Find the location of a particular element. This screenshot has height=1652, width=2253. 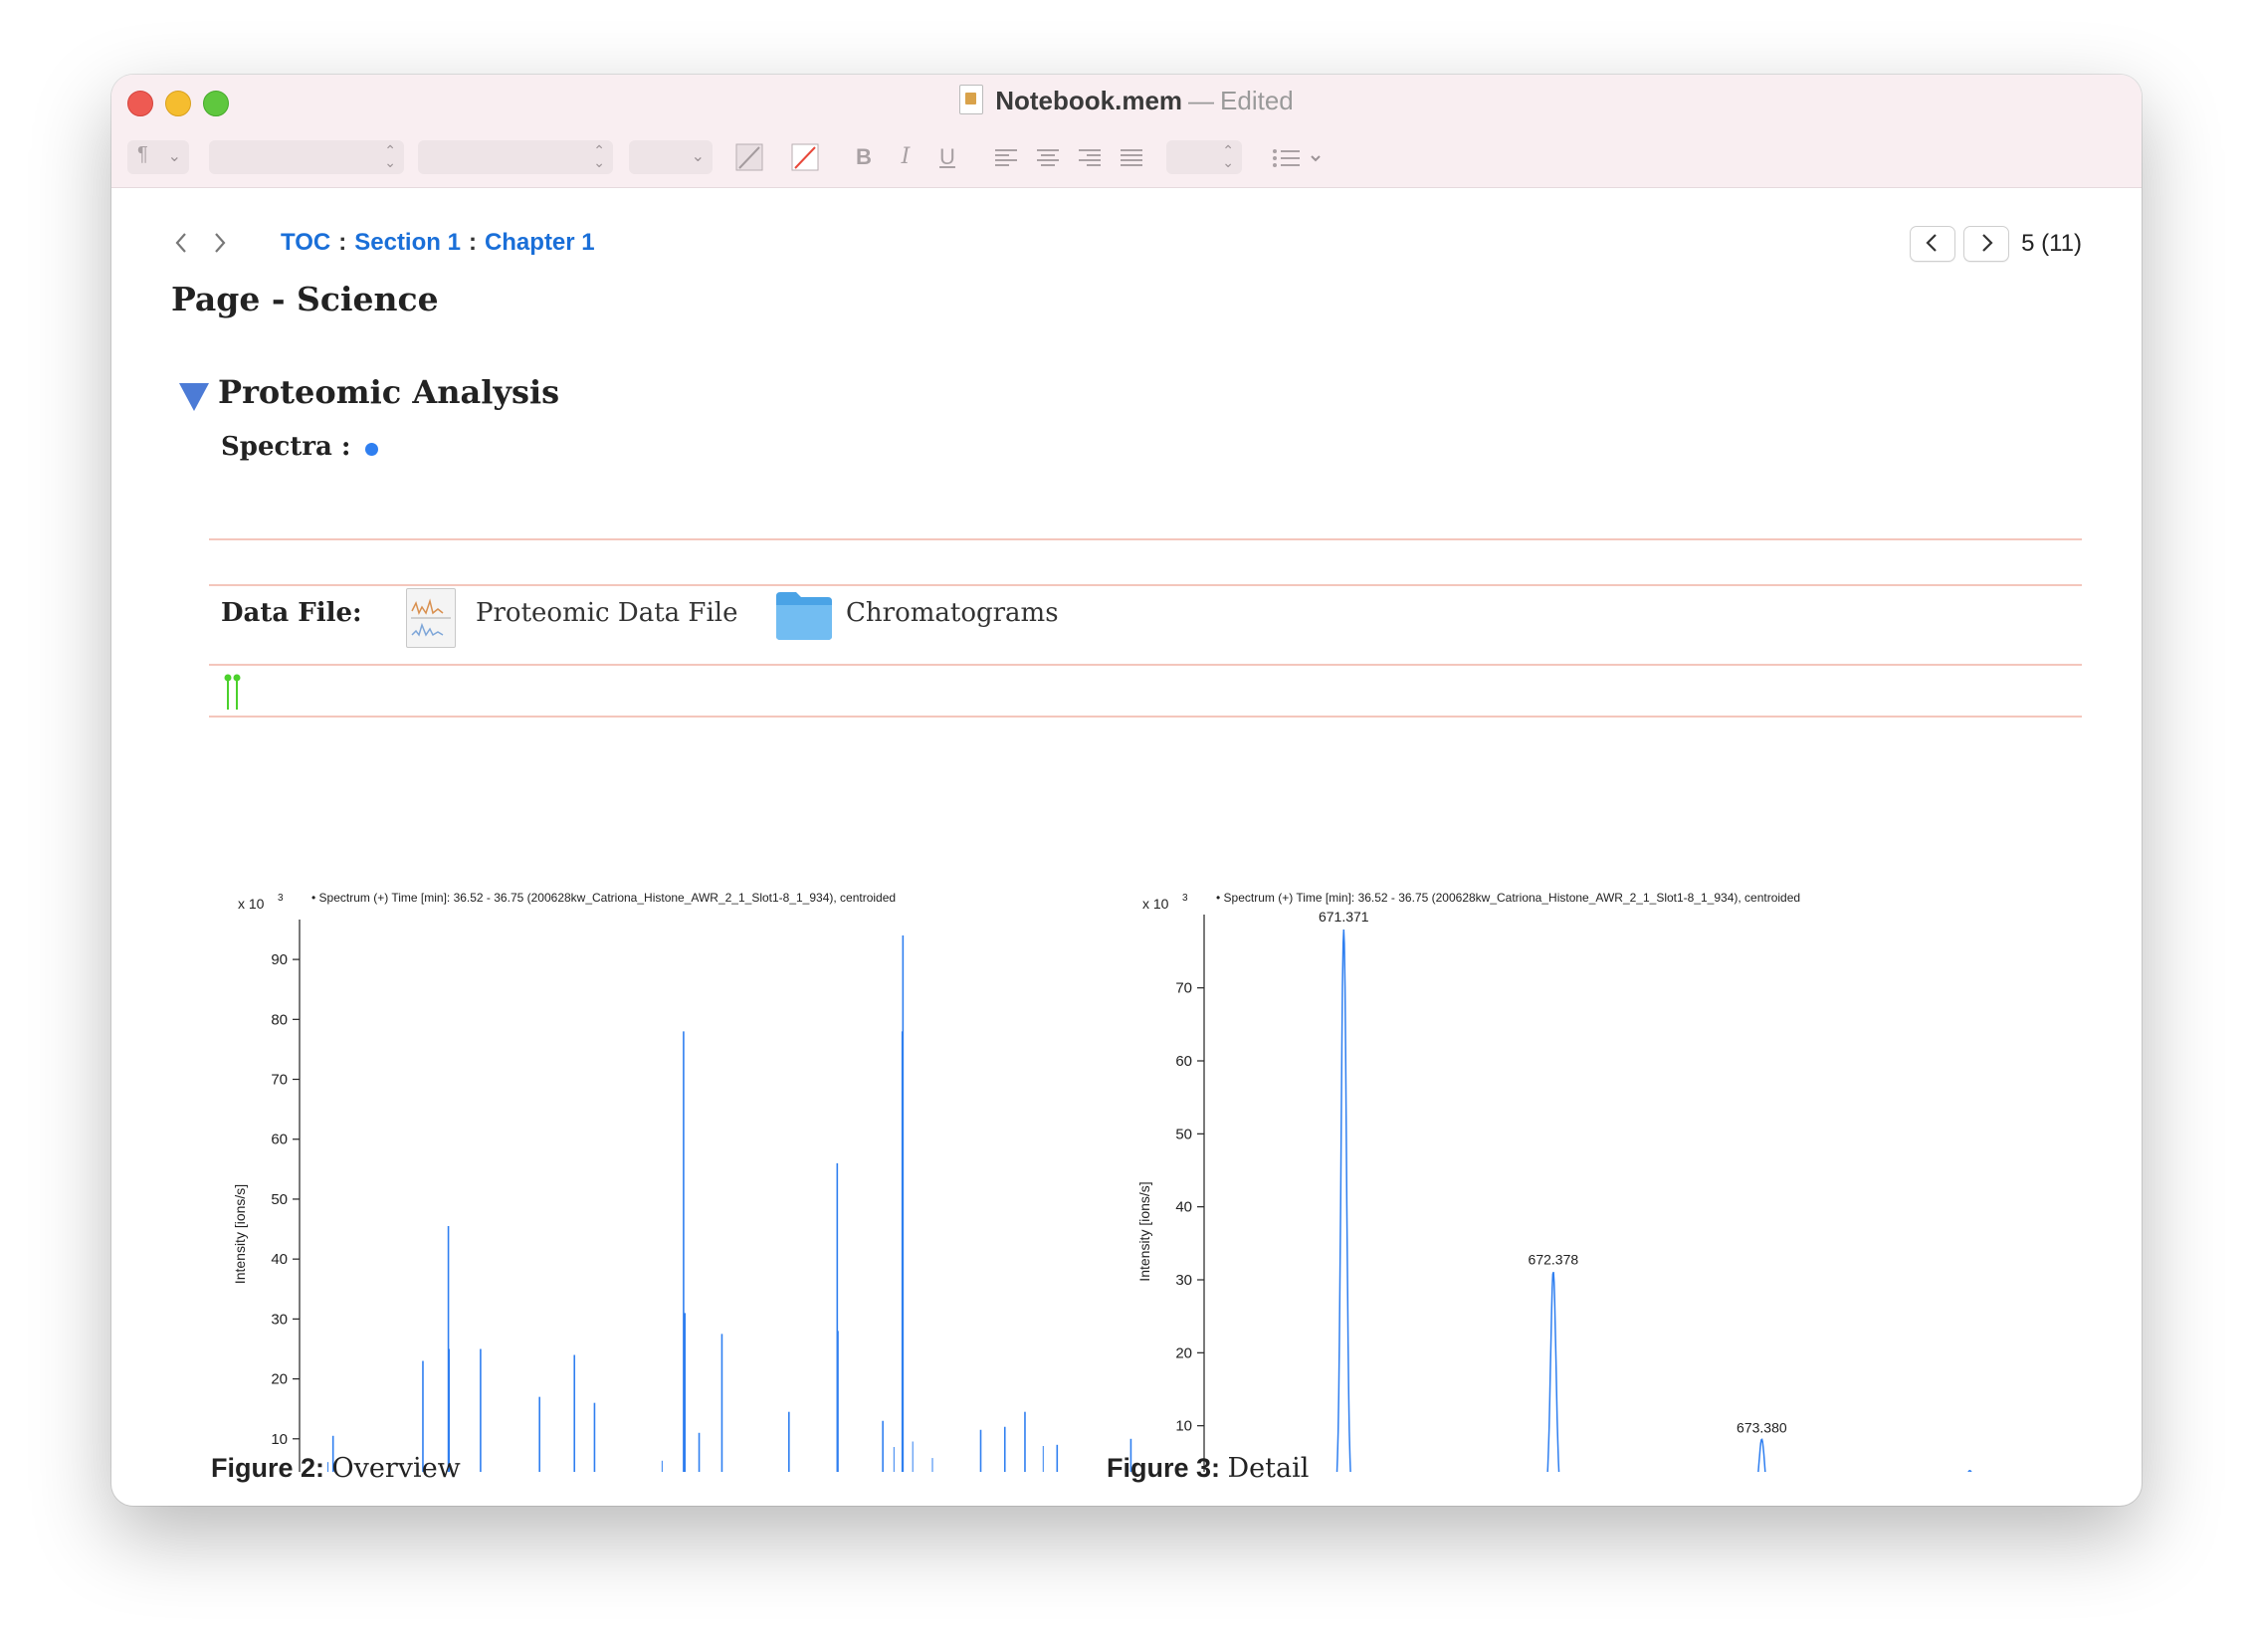

justify-icon is located at coordinates (1131, 157).